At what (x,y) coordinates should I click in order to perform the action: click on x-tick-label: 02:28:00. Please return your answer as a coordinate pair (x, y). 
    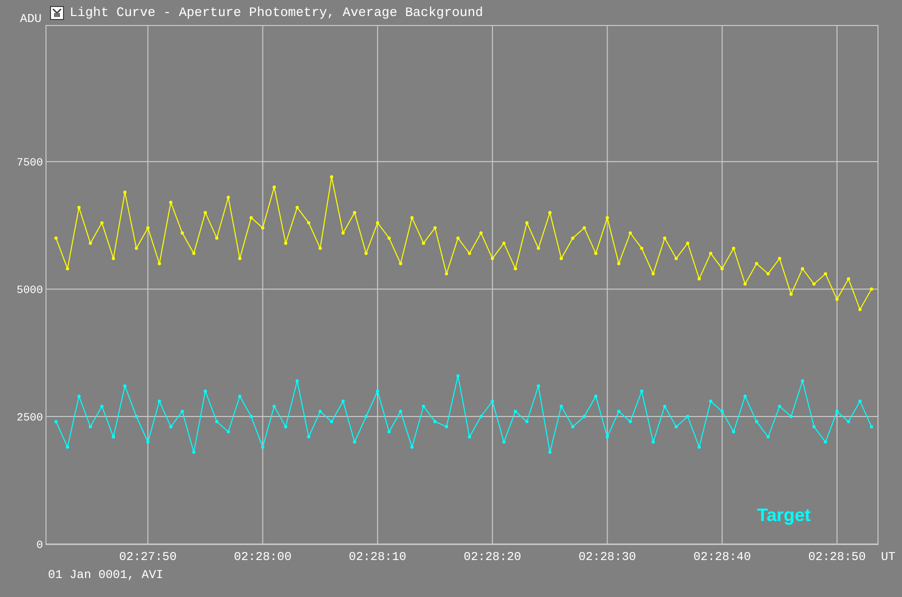
    Looking at the image, I should click on (263, 557).